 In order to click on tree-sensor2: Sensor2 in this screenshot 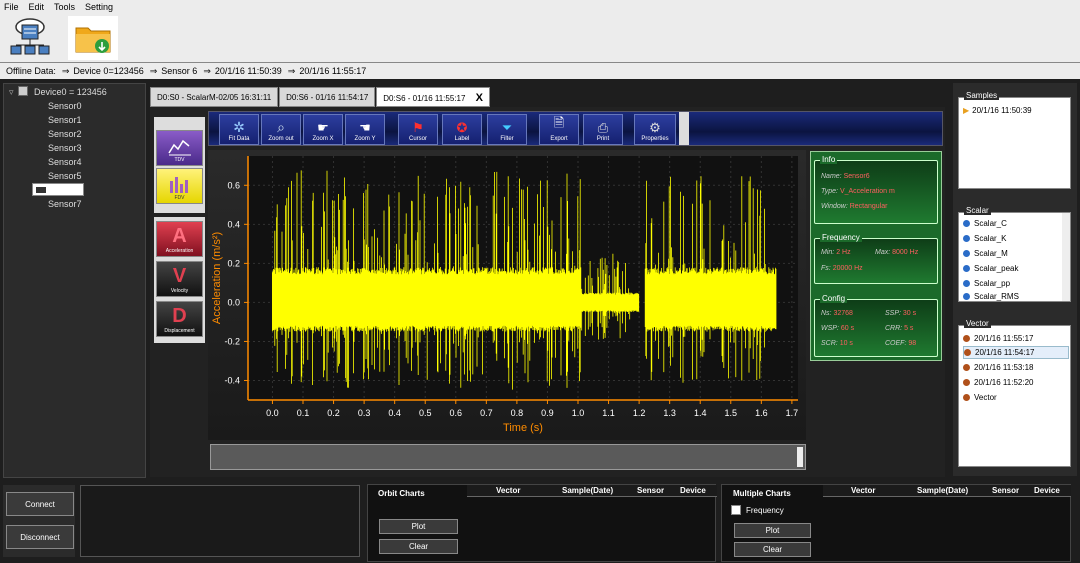, I will do `click(65, 134)`.